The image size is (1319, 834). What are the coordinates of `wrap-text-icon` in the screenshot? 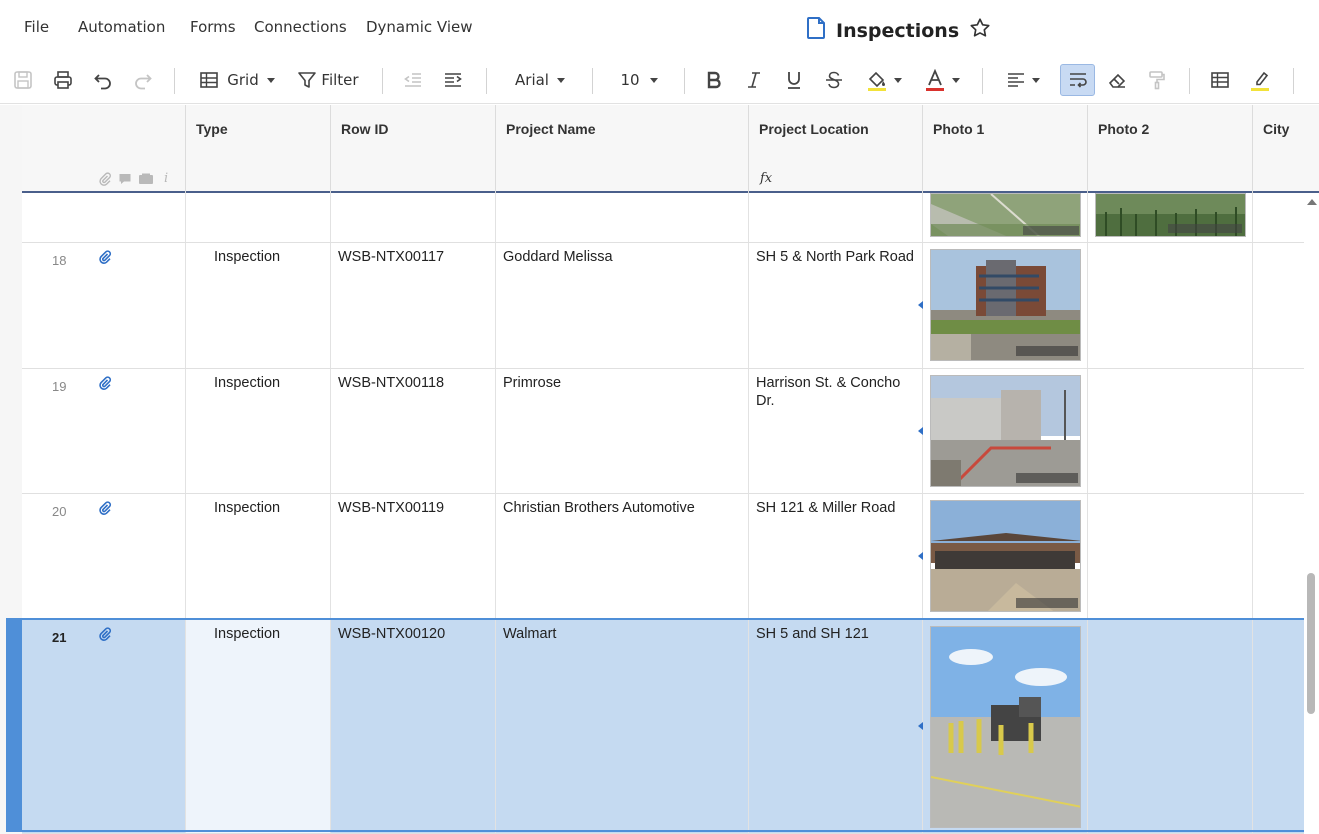 It's located at (1078, 80).